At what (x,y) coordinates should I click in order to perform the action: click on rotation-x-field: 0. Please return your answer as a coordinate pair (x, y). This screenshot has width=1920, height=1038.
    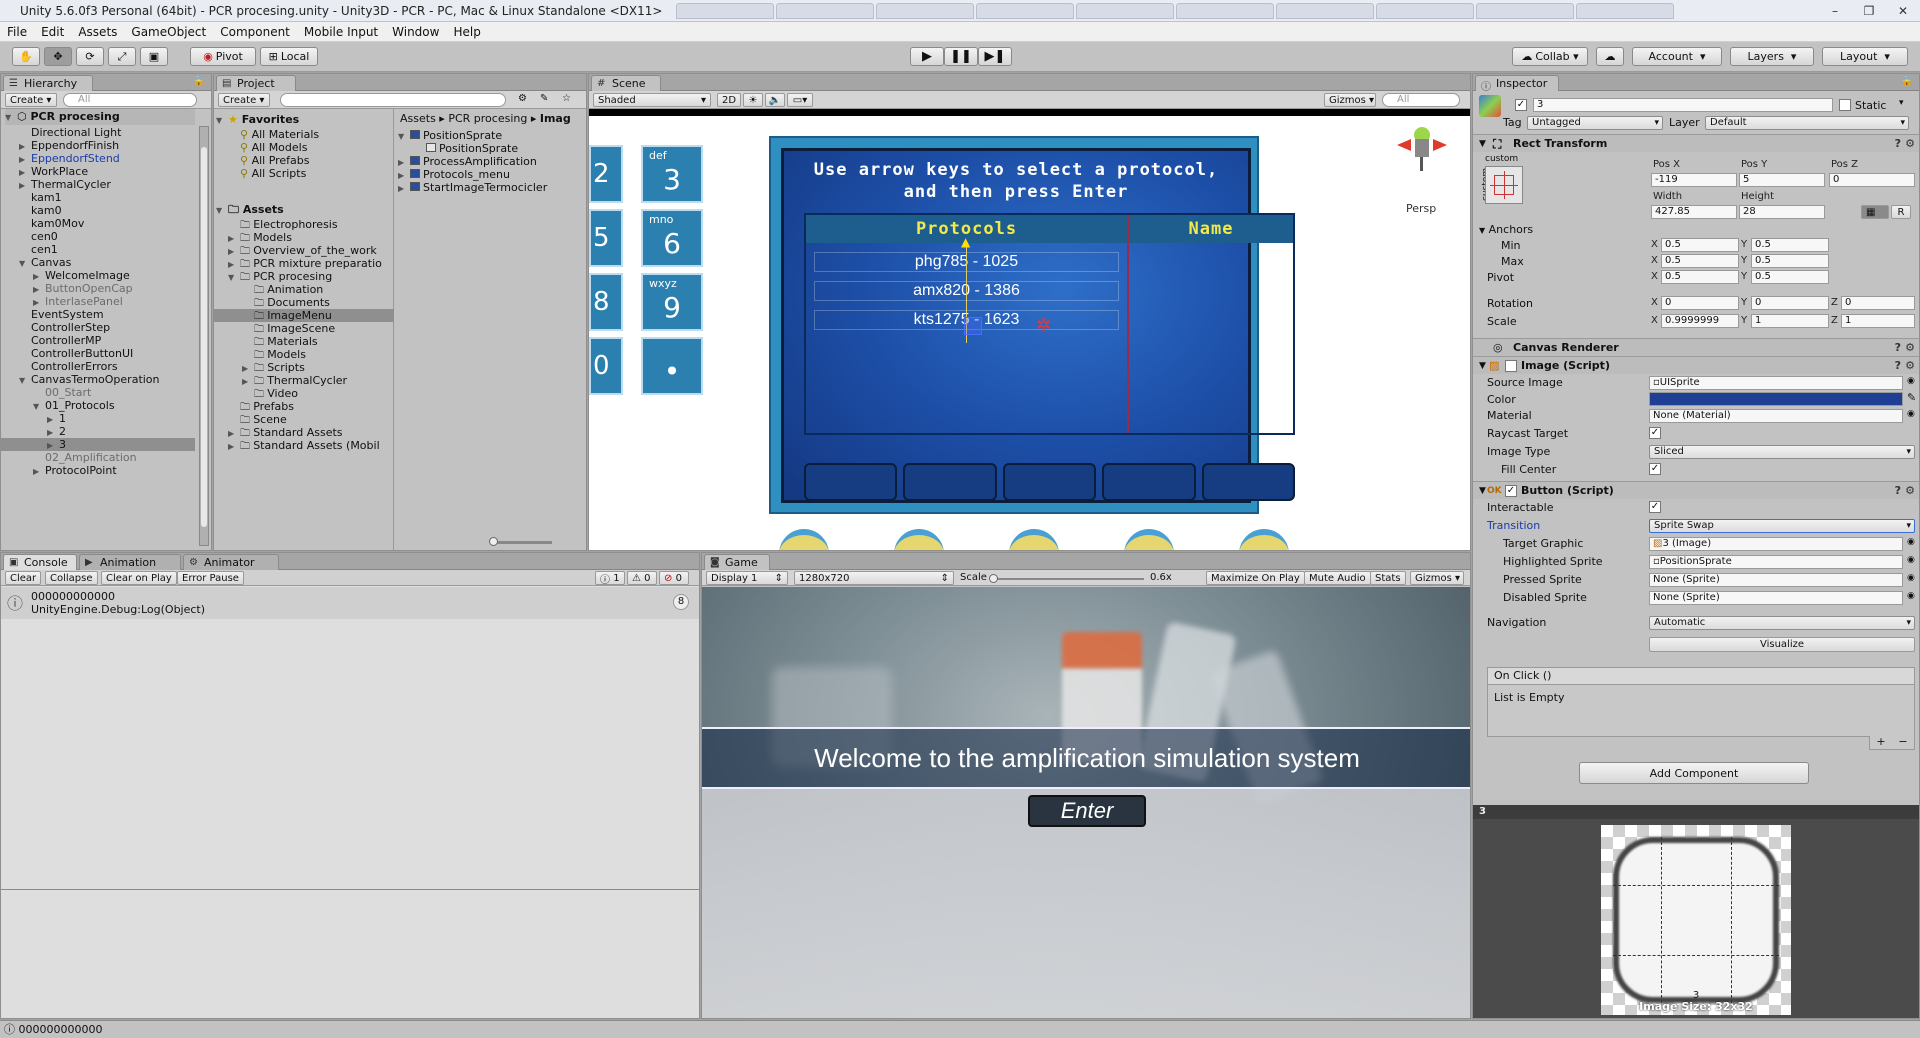
    Looking at the image, I should click on (1700, 303).